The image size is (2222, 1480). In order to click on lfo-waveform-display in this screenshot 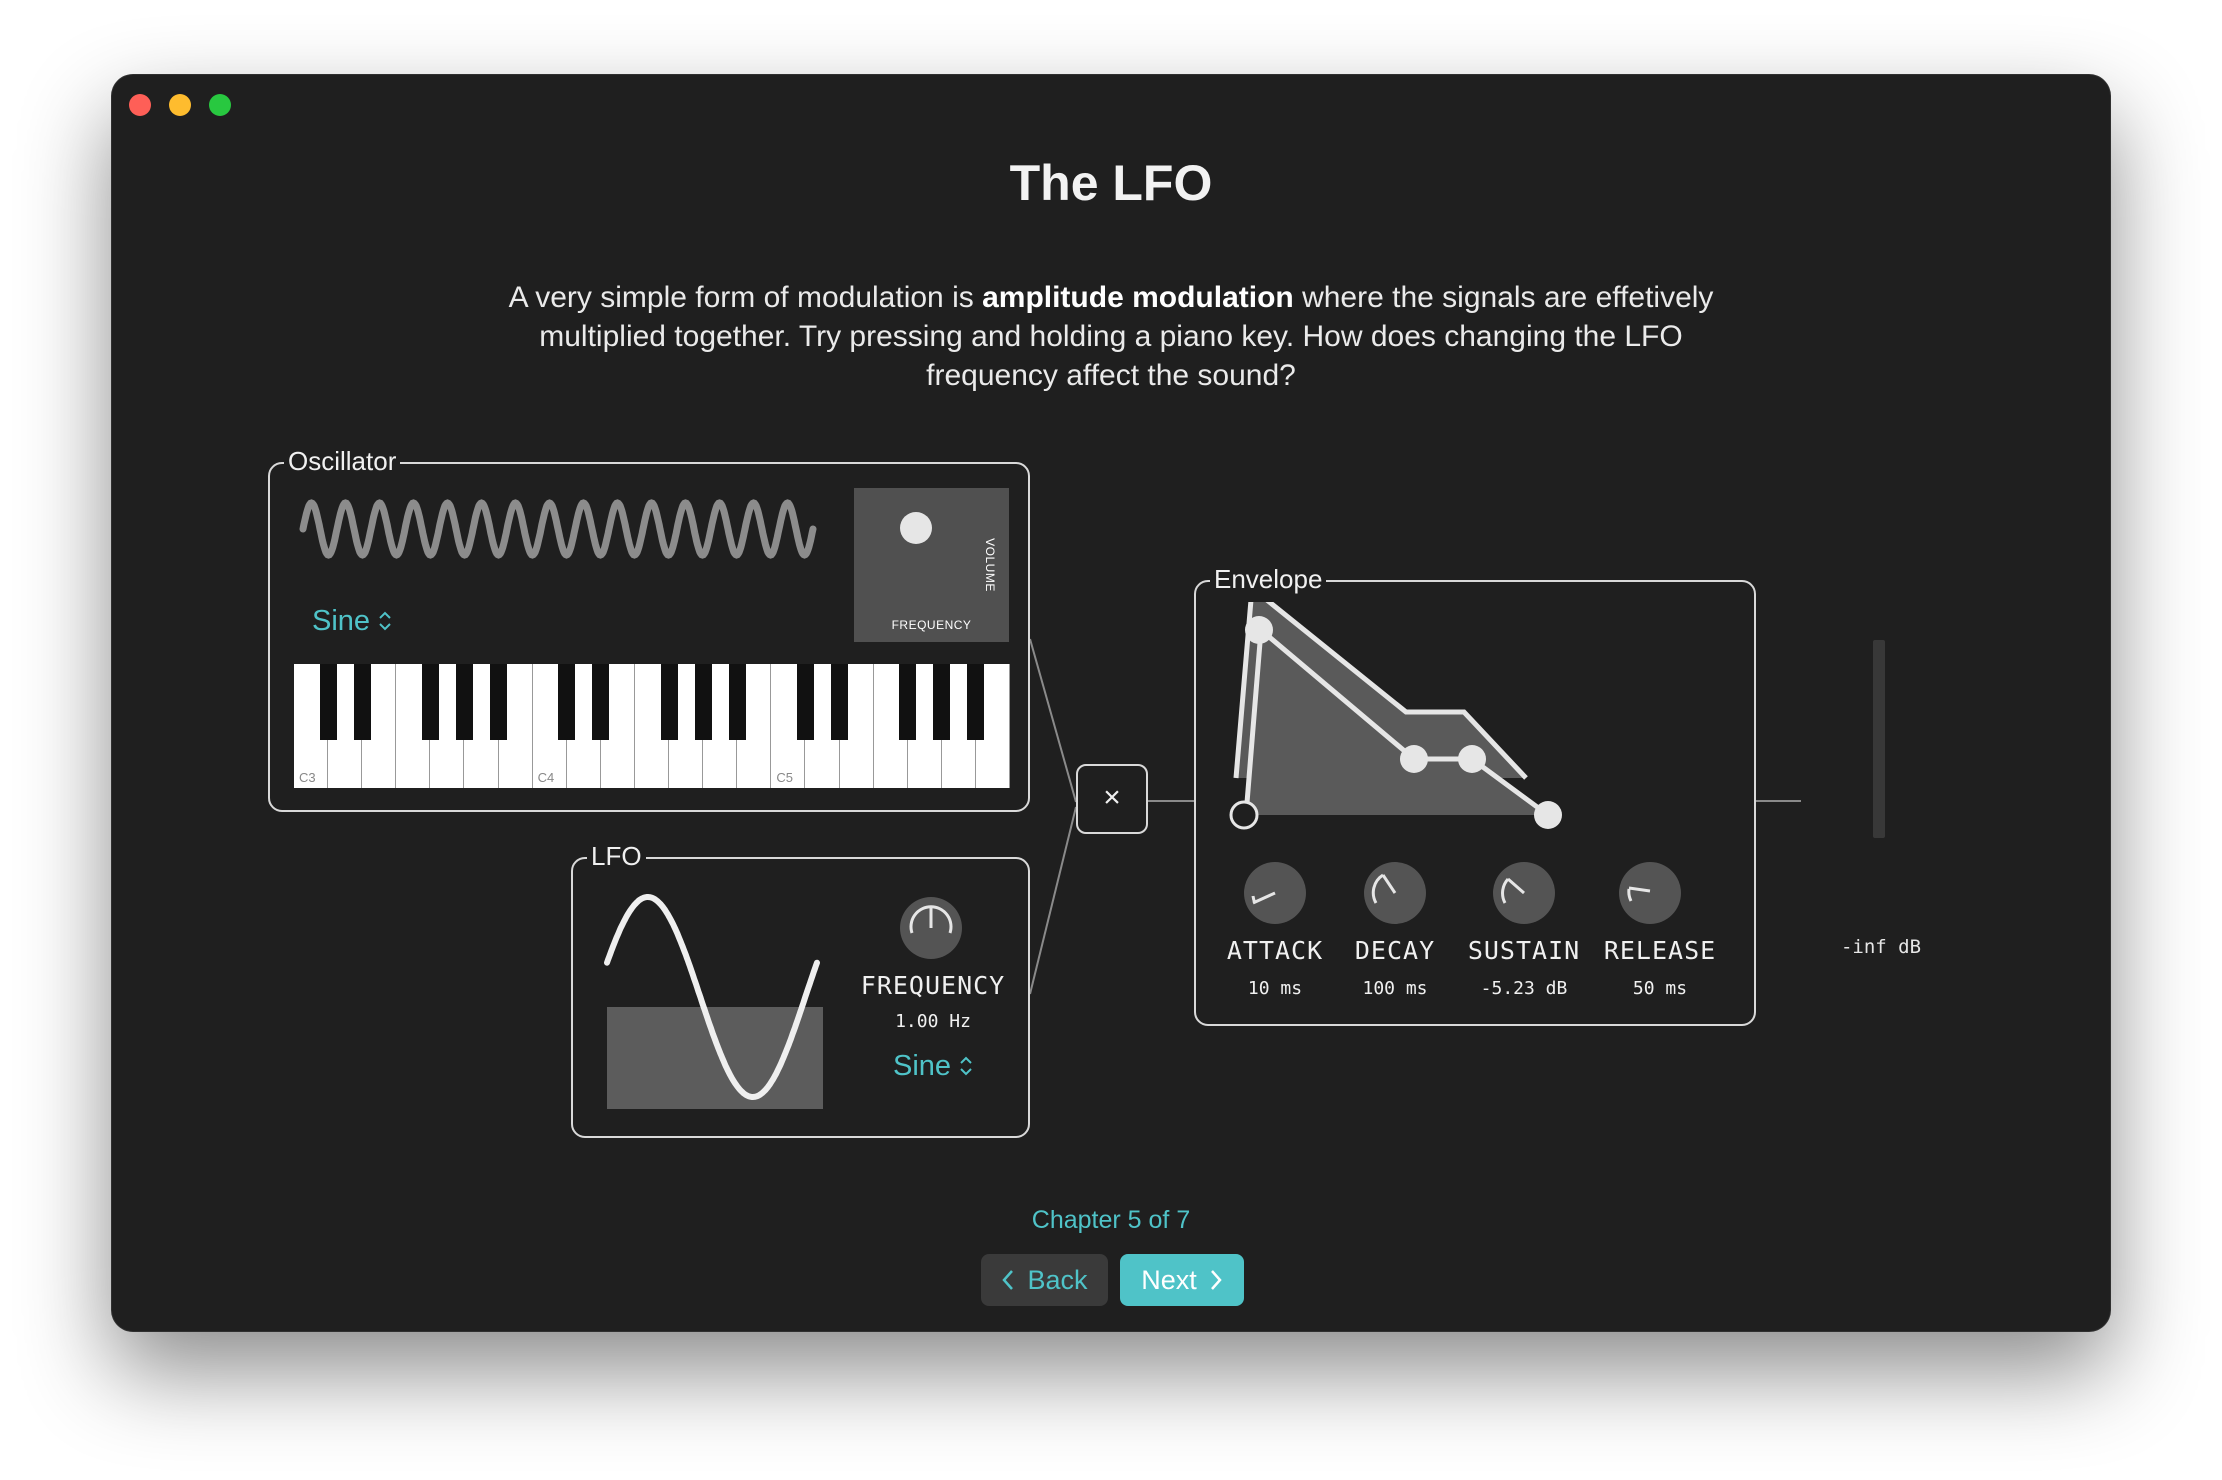, I will do `click(713, 1001)`.